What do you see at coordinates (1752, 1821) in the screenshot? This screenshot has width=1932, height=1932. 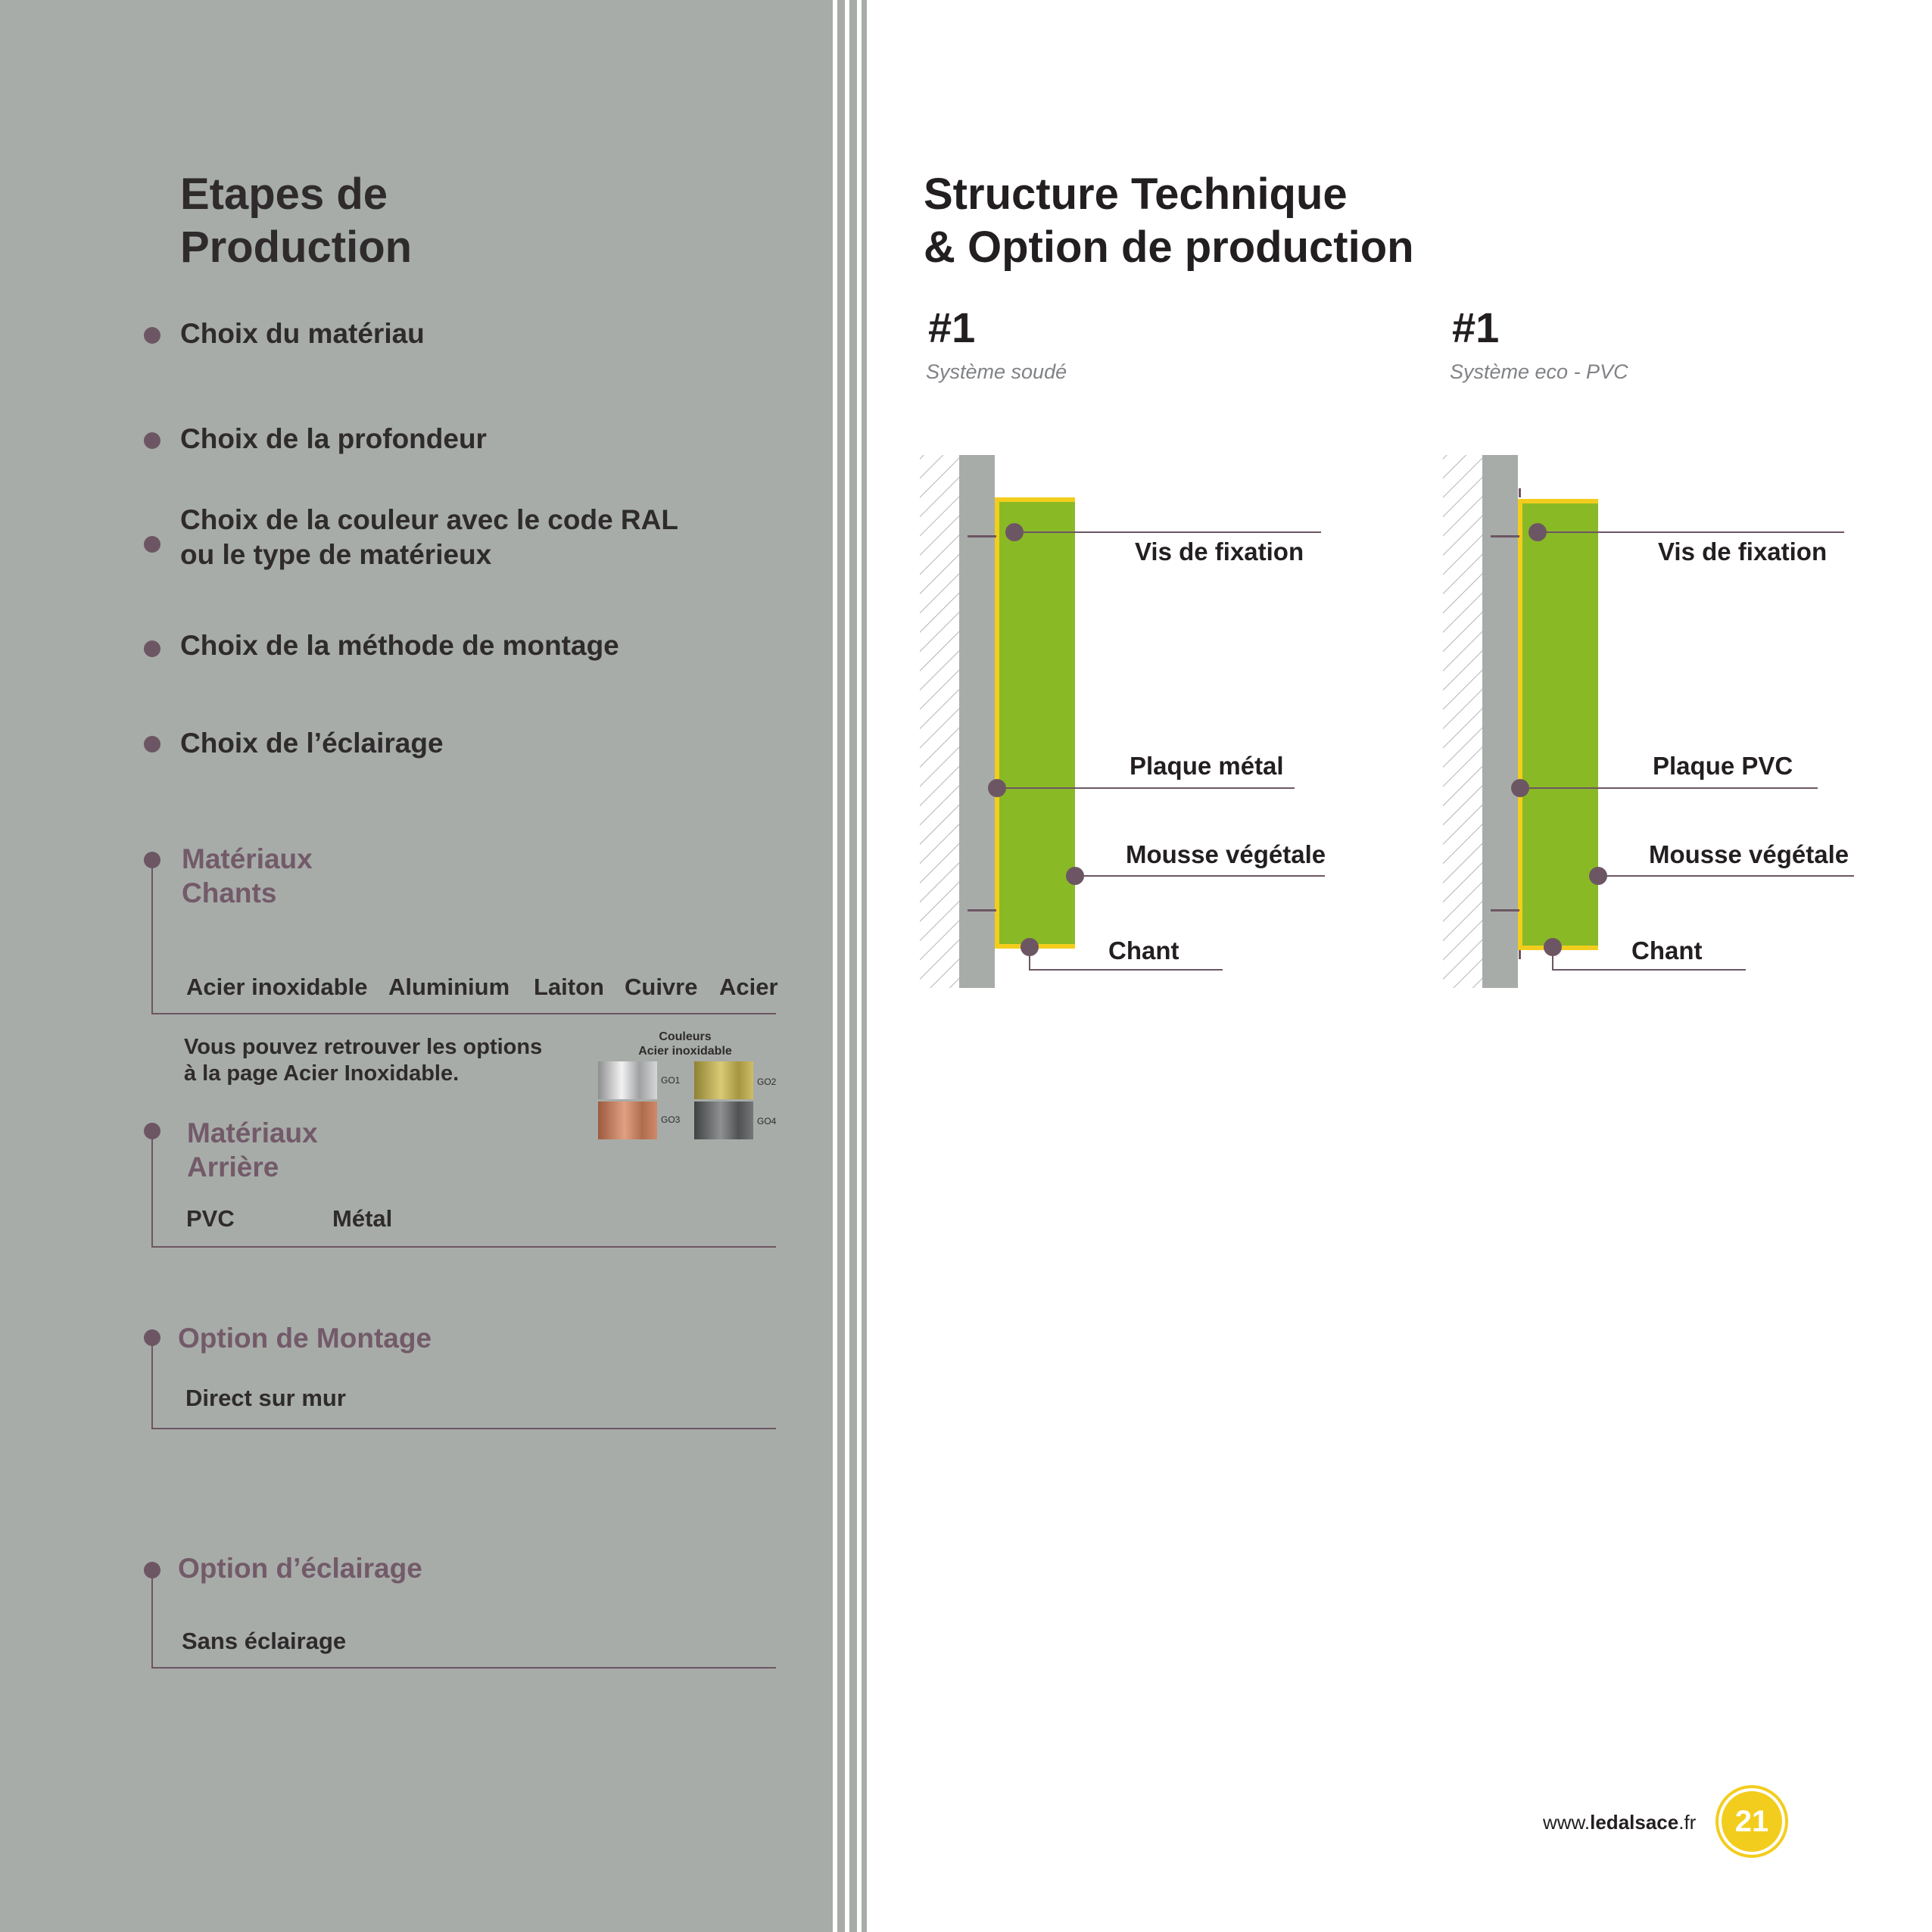 I see `page-number-badge: 21` at bounding box center [1752, 1821].